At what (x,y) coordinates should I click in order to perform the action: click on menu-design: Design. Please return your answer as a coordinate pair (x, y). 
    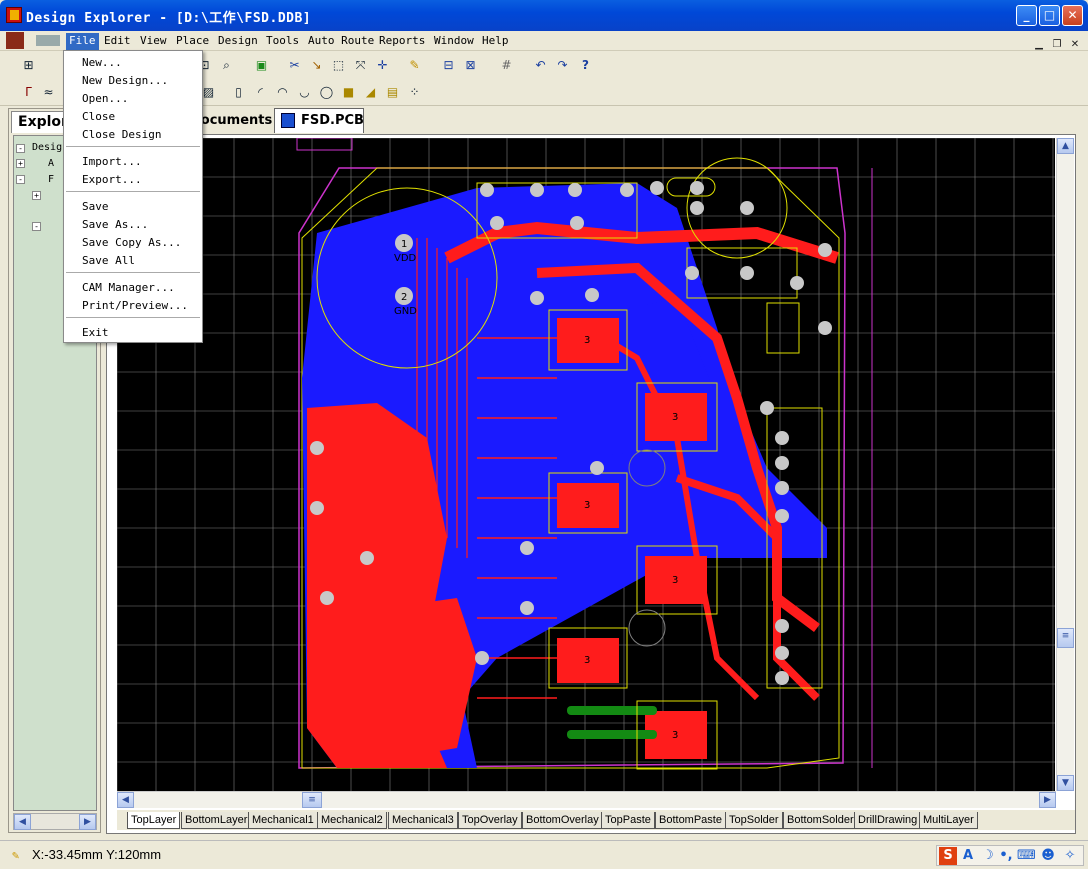
    Looking at the image, I should click on (238, 41).